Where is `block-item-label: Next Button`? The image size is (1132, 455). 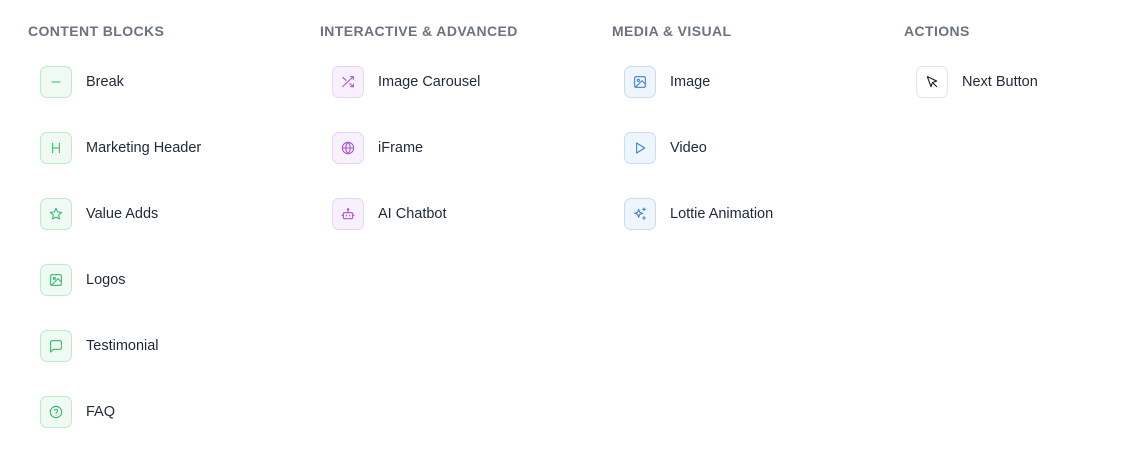
block-item-label: Next Button is located at coordinates (1000, 82).